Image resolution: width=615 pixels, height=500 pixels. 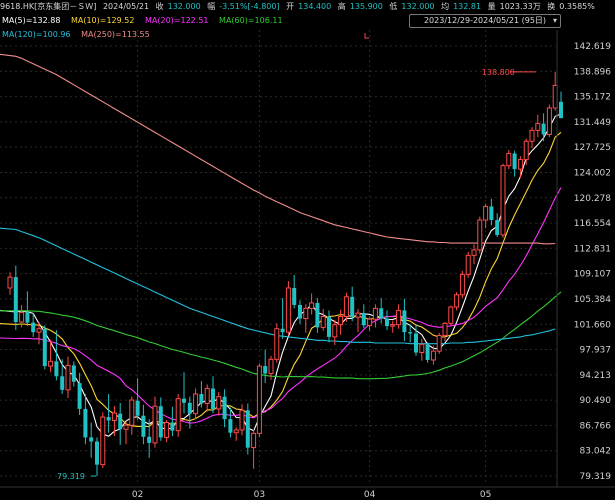 I want to click on y-tick-label: 83.042, so click(x=596, y=452).